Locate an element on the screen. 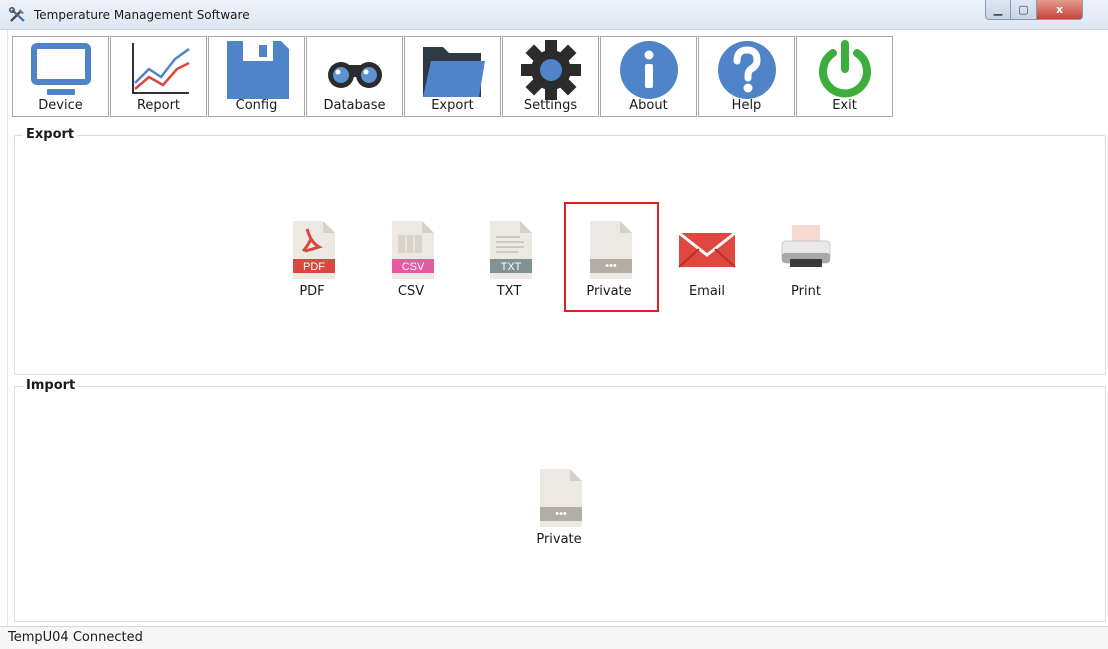  export-group-title: Export is located at coordinates (50, 134).